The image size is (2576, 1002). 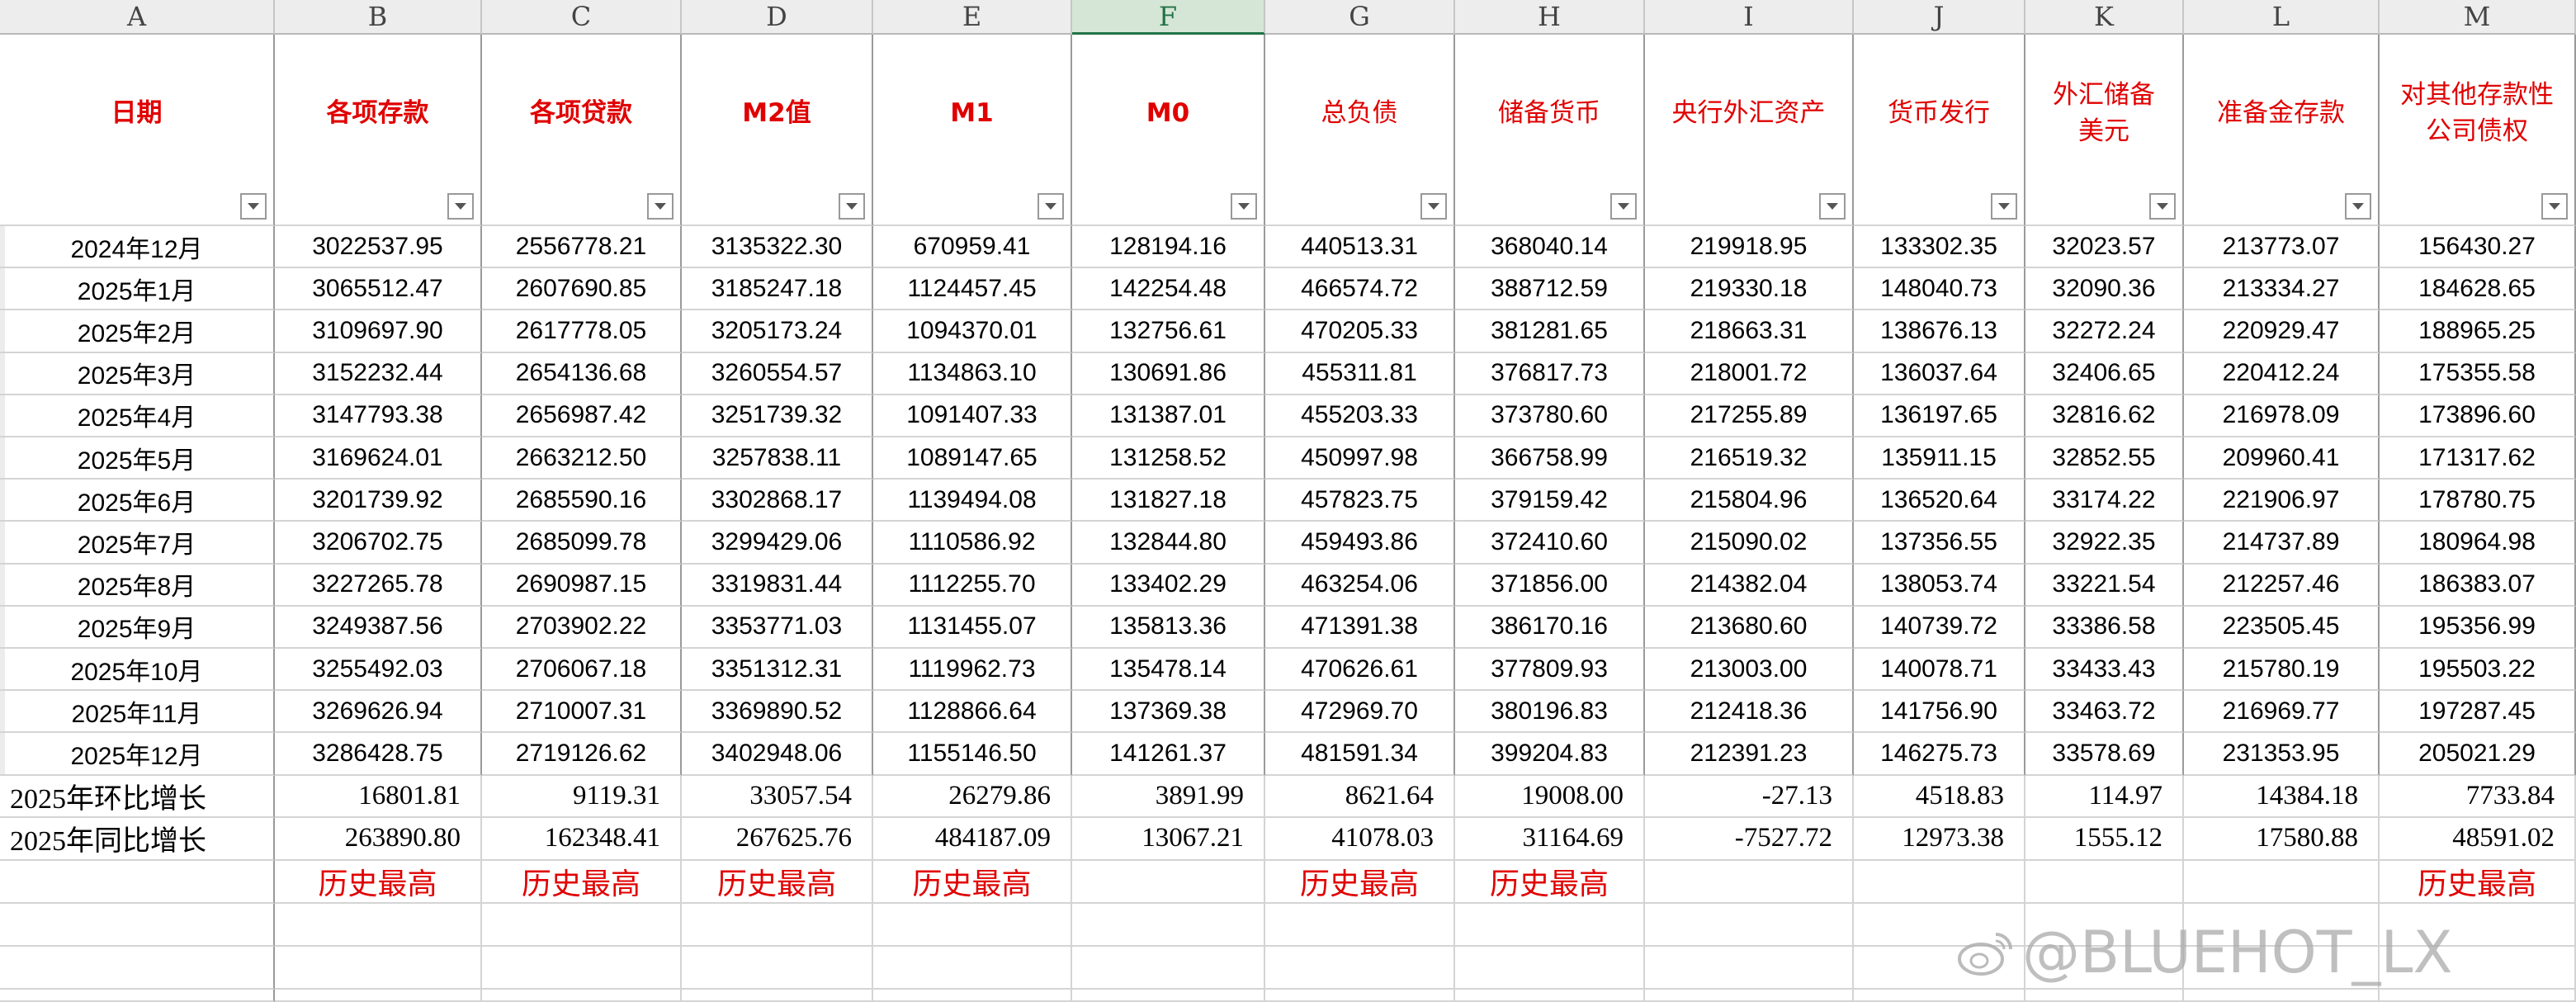 I want to click on value-cell: 2710007.31, so click(x=582, y=712).